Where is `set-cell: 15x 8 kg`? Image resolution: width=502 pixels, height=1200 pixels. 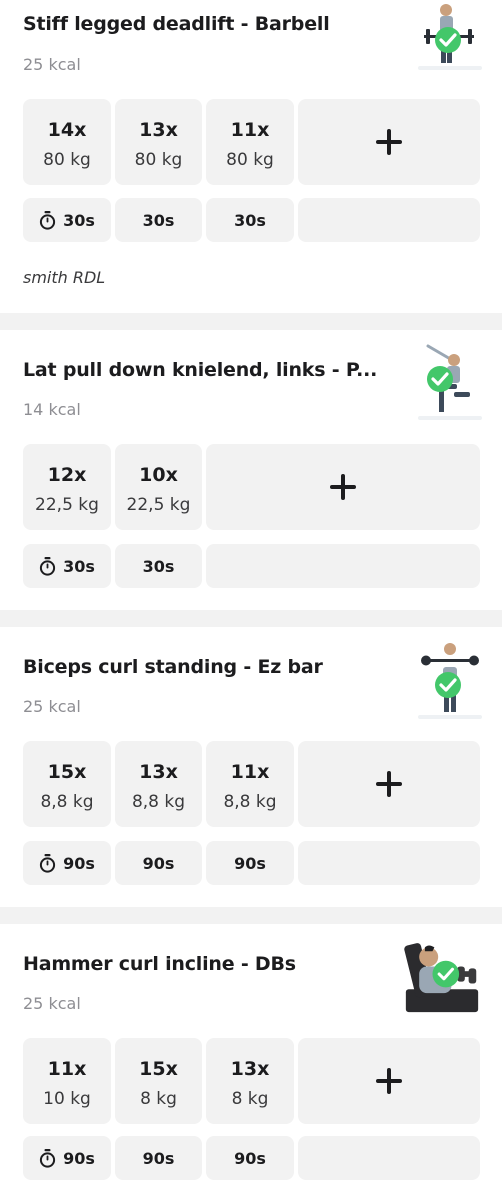 set-cell: 15x 8 kg is located at coordinates (158, 1081).